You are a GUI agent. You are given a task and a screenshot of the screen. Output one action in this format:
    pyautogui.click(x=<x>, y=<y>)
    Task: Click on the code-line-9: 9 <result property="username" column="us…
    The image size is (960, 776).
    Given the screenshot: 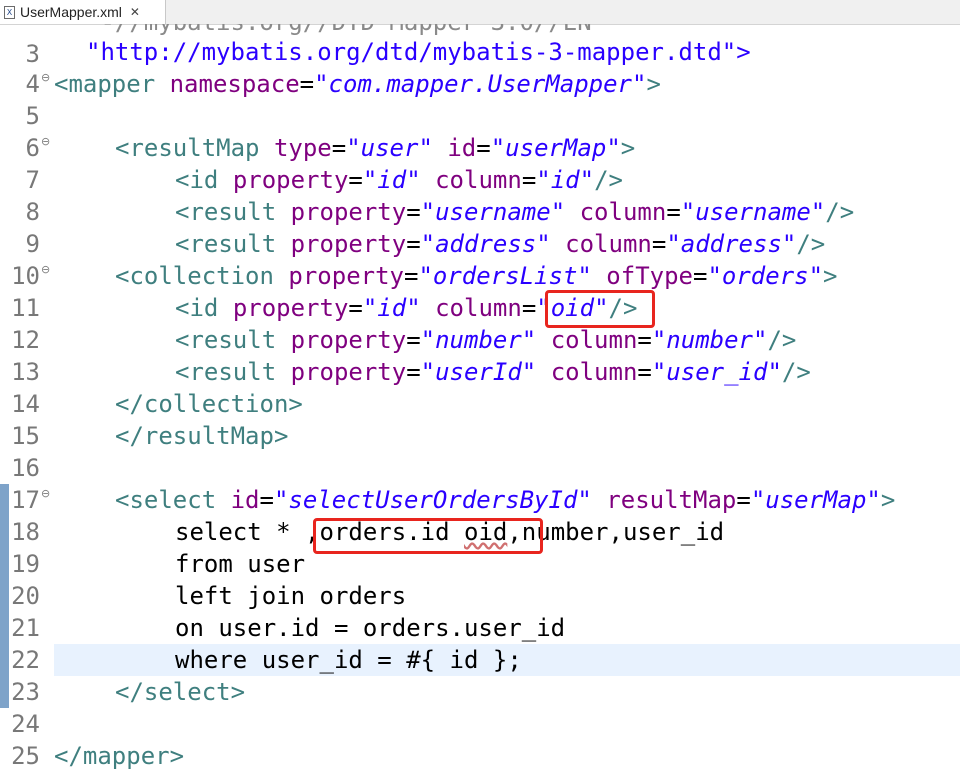 What is the action you would take?
    pyautogui.click(x=440, y=228)
    